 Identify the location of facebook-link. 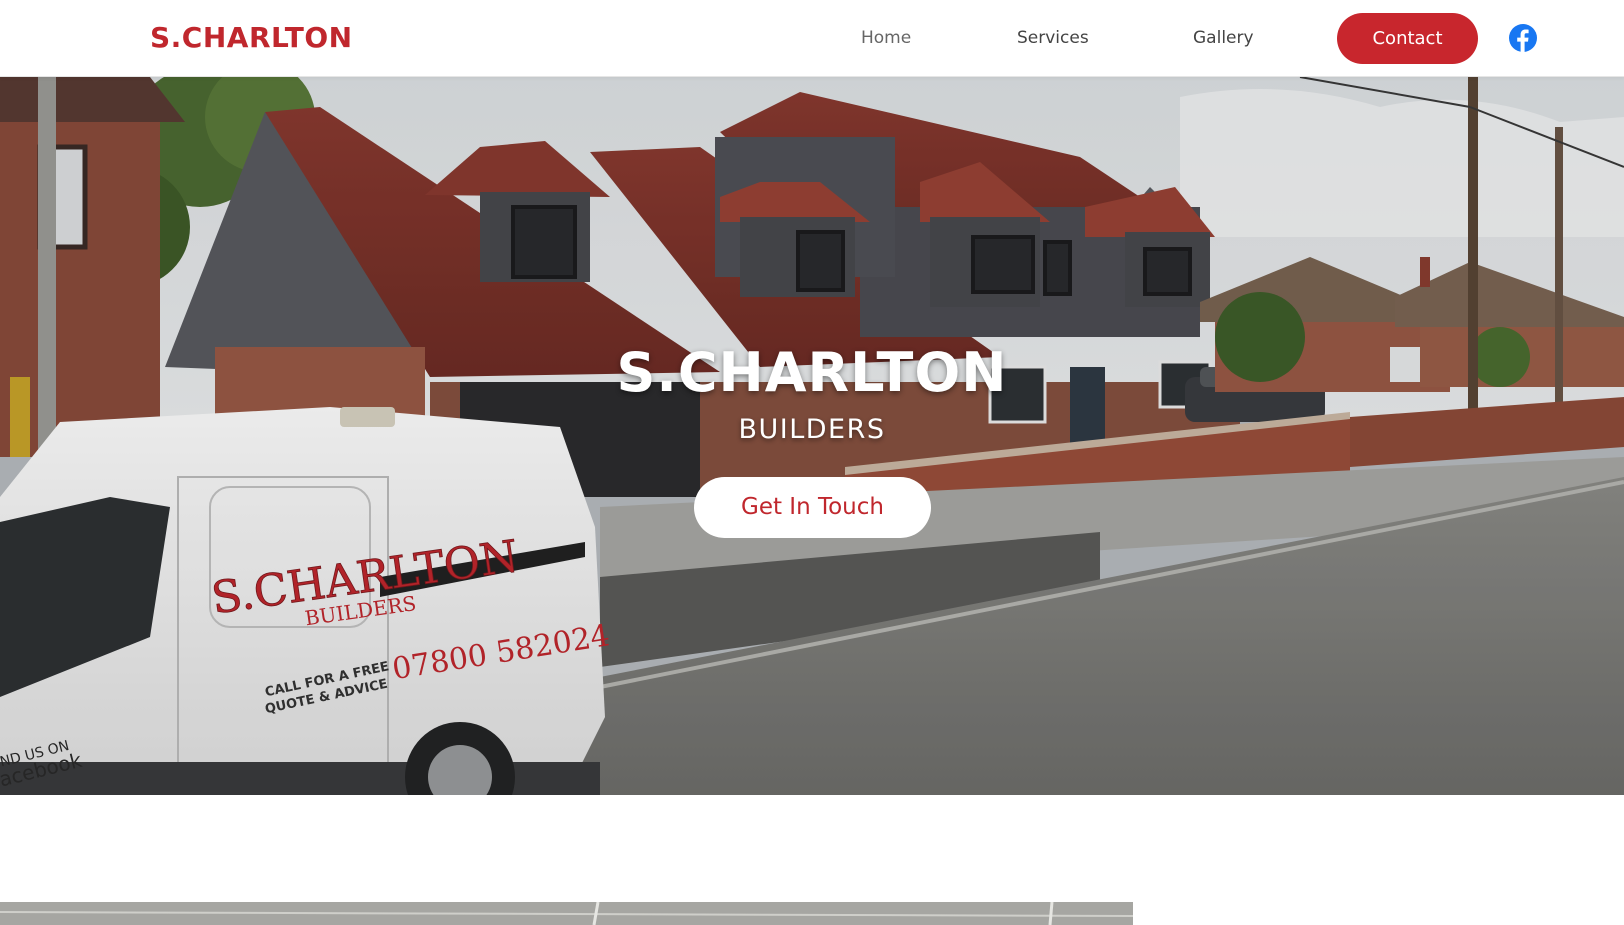
(1523, 38).